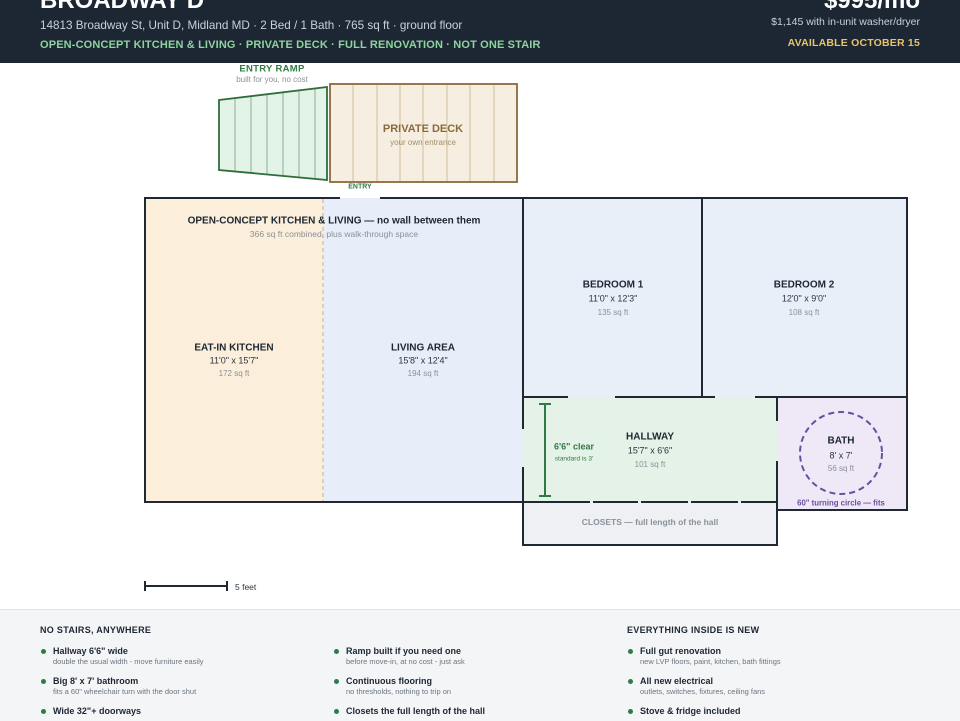 This screenshot has width=960, height=721. What do you see at coordinates (90, 651) in the screenshot?
I see `feature-title: Hallway 6'6" wide` at bounding box center [90, 651].